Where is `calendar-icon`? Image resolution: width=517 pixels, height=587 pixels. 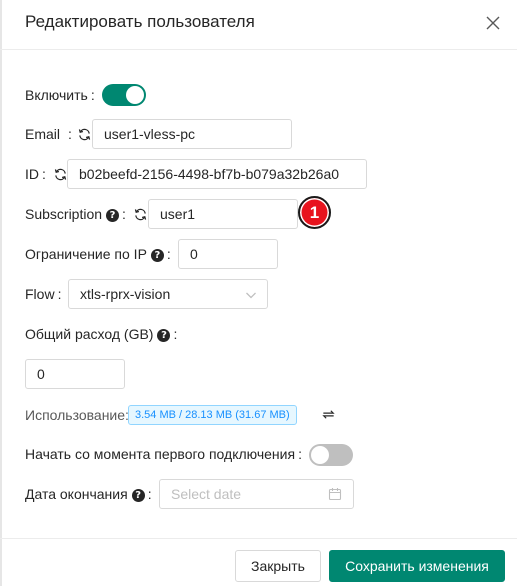 calendar-icon is located at coordinates (335, 494).